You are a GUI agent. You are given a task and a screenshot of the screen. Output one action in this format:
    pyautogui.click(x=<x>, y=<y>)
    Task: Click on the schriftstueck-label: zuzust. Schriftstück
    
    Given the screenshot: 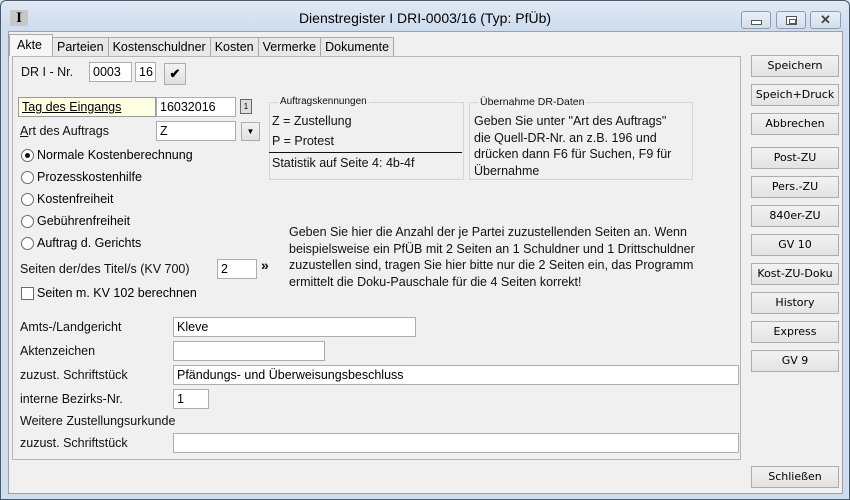 What is the action you would take?
    pyautogui.click(x=74, y=375)
    